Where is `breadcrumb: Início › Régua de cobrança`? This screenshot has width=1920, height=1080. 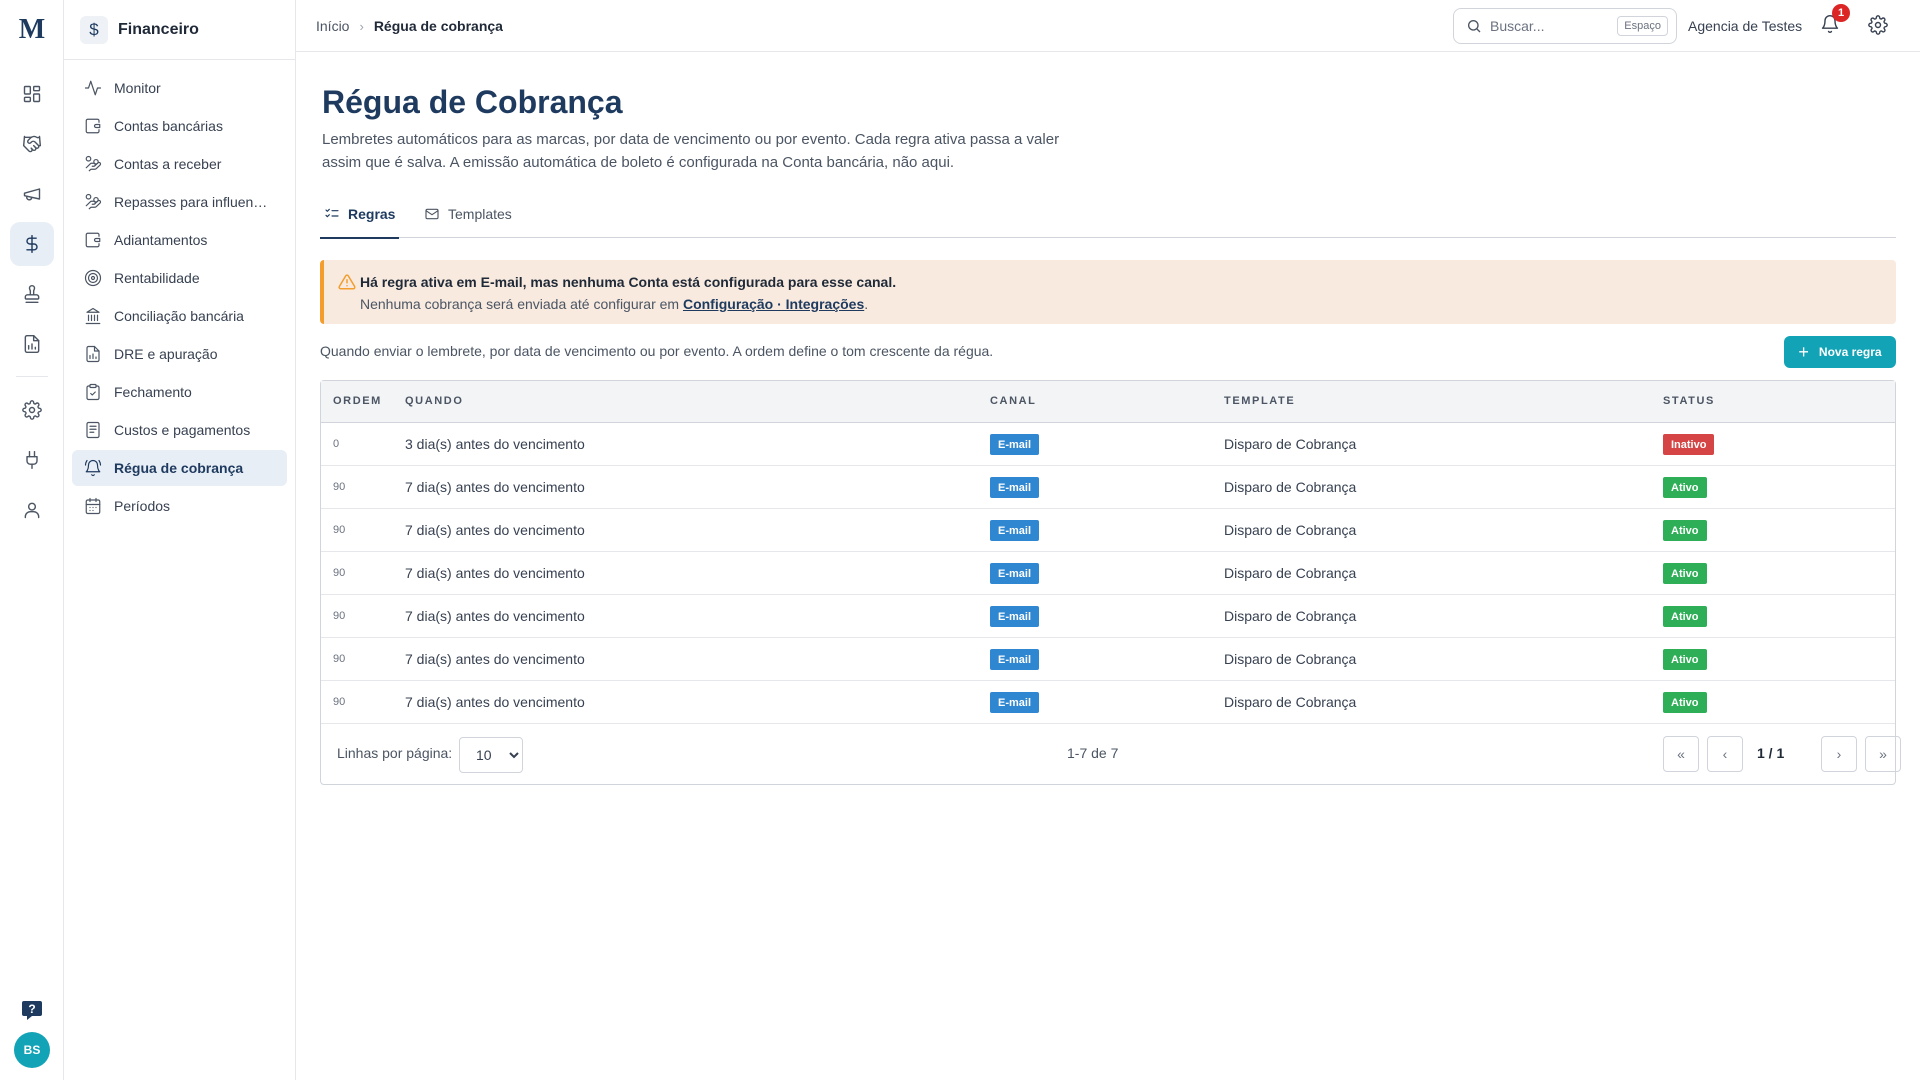 breadcrumb: Início › Régua de cobrança is located at coordinates (409, 26).